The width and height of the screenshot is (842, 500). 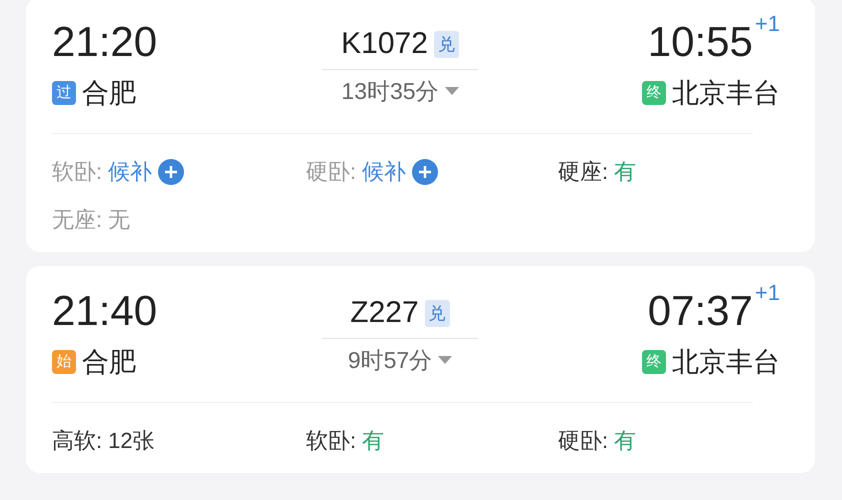 I want to click on seat-availability: 12张, so click(x=131, y=441).